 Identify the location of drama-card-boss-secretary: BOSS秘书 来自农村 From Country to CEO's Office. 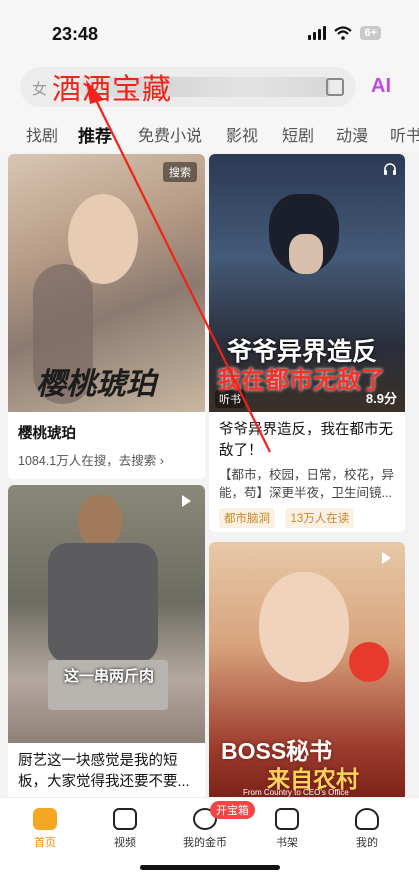
(307, 669).